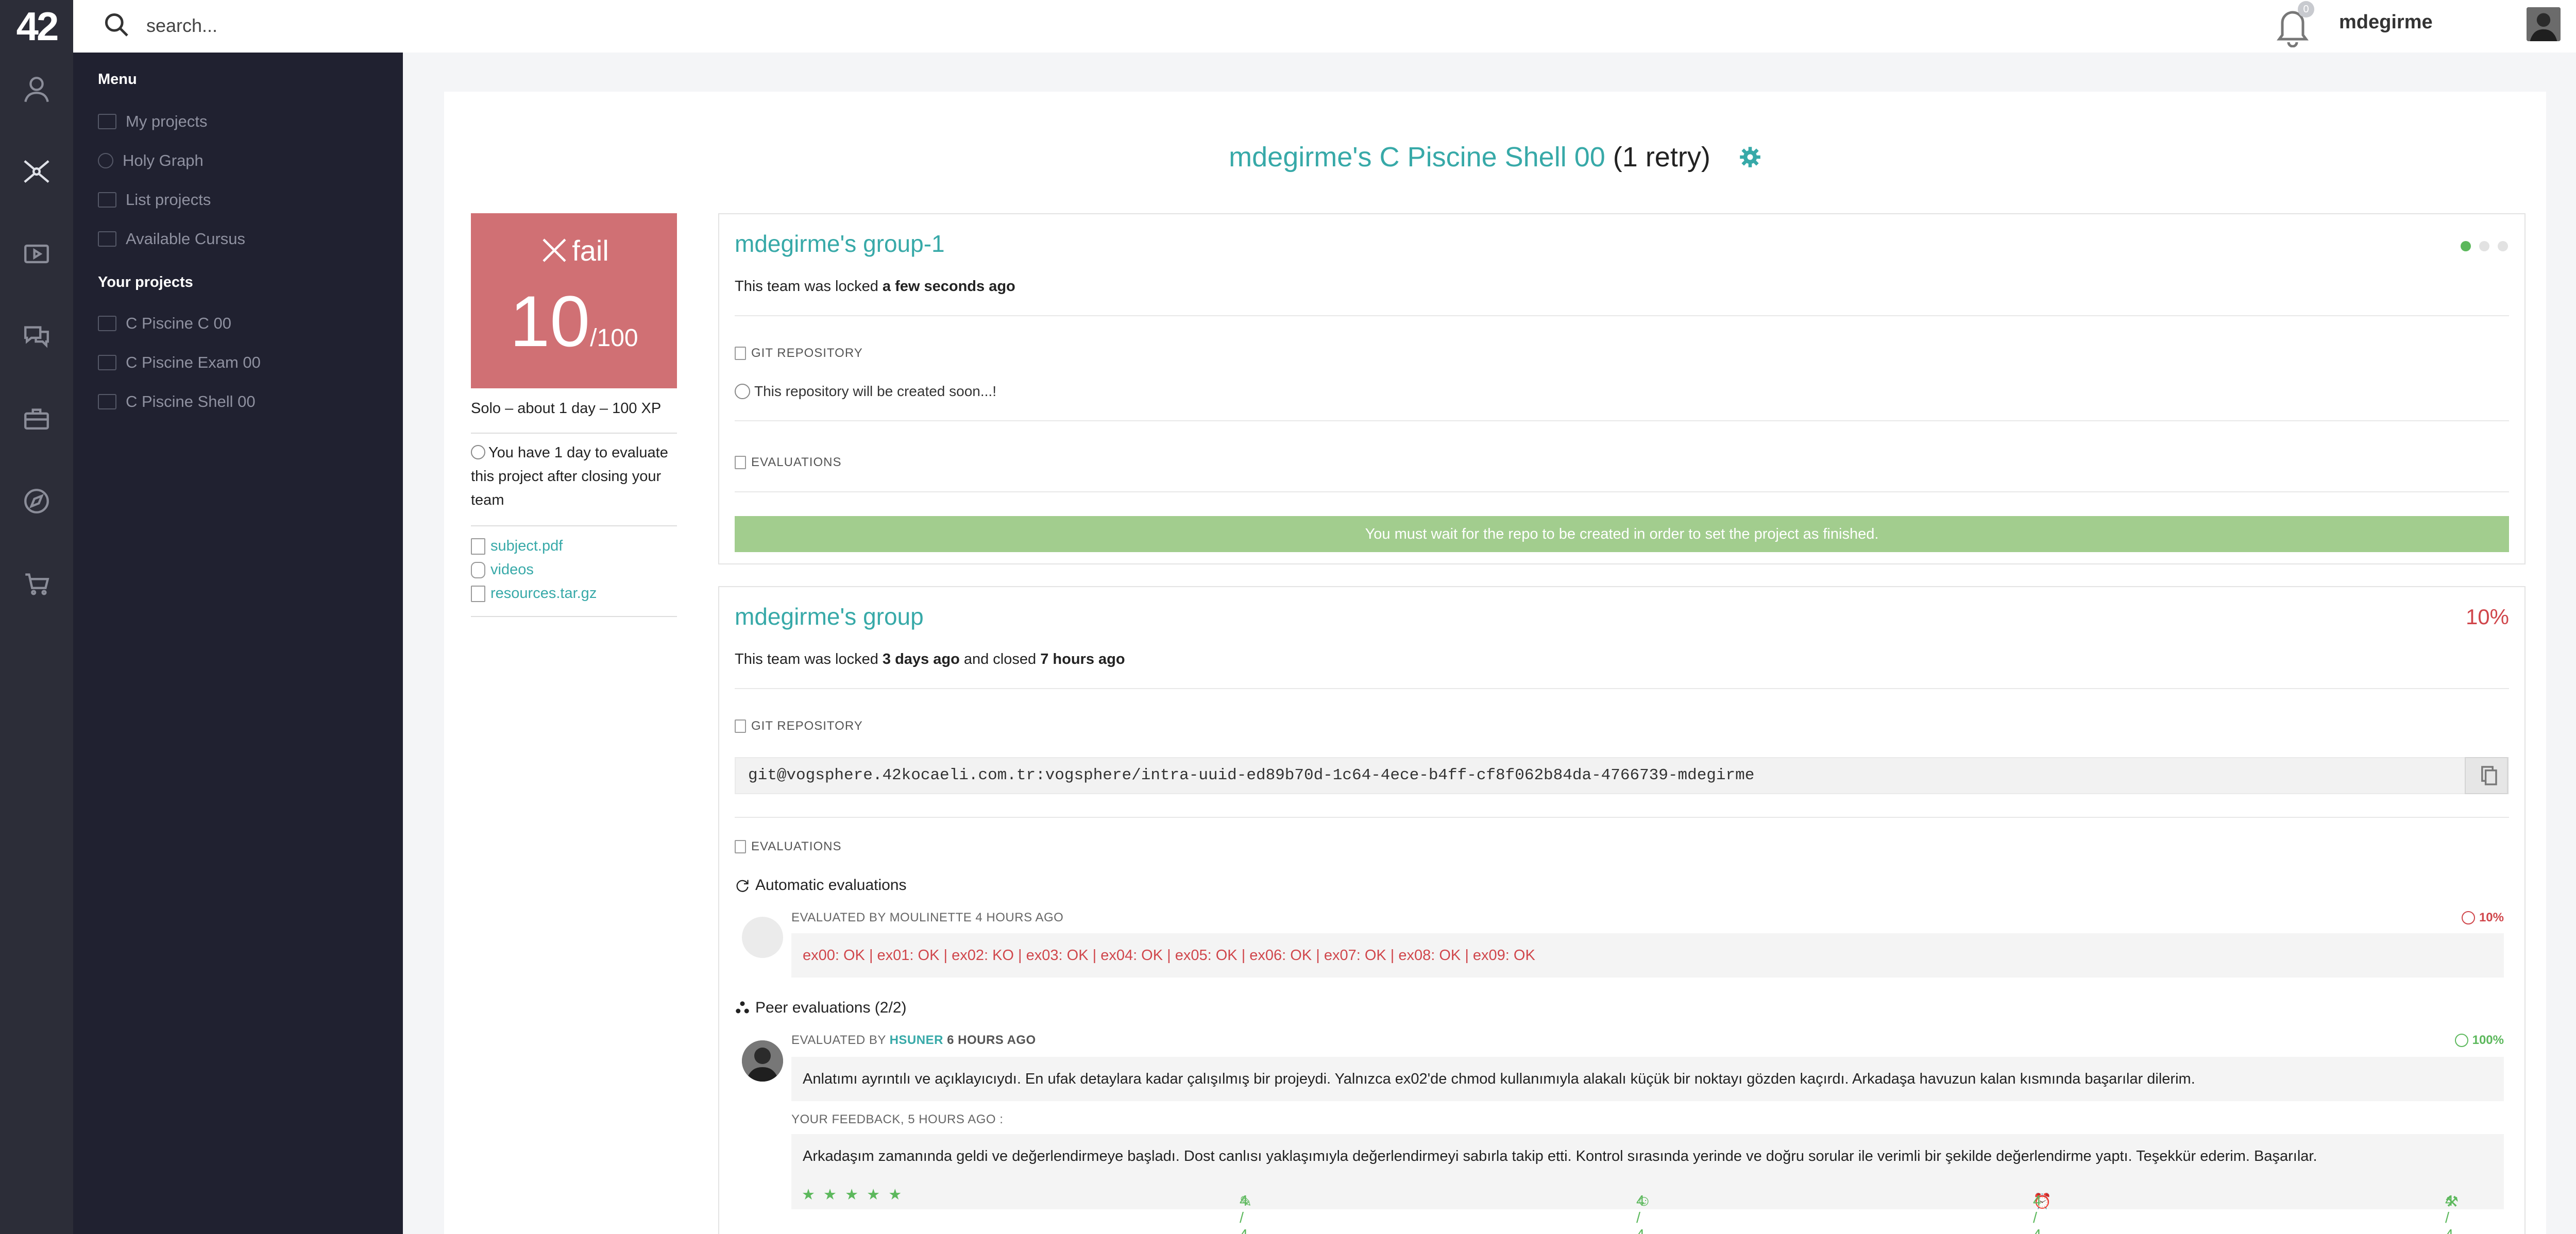 Image resolution: width=2576 pixels, height=1234 pixels. Describe the element at coordinates (186, 239) in the screenshot. I see `menu-item-label: Available Cursus` at that location.